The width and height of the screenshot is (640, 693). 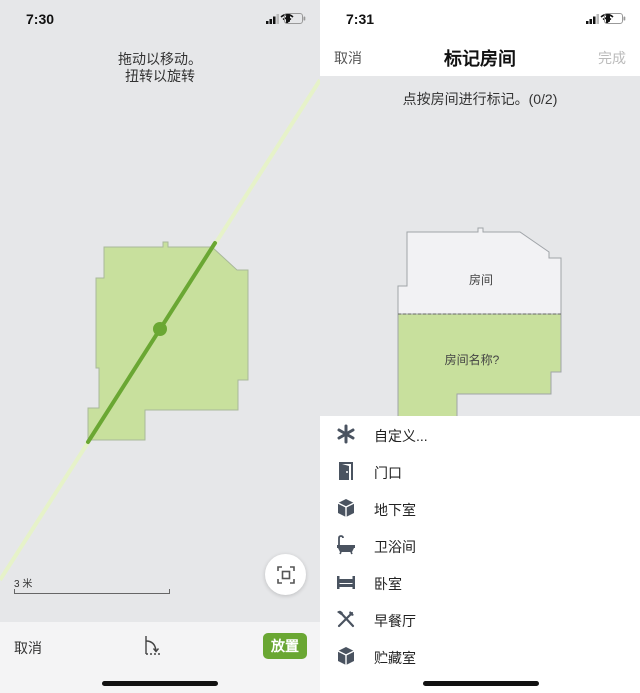 What do you see at coordinates (346, 471) in the screenshot?
I see `door-icon` at bounding box center [346, 471].